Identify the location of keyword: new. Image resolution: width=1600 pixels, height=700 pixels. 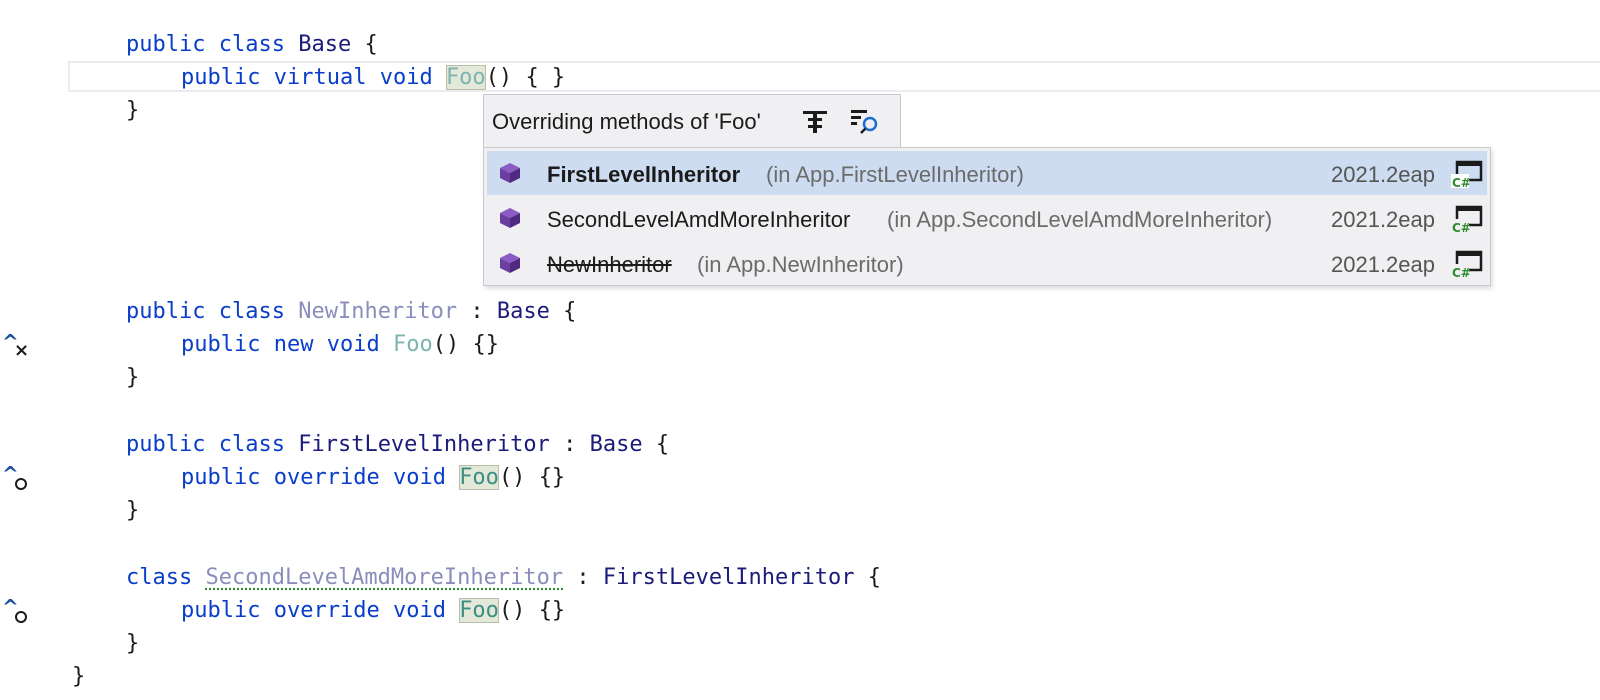
(293, 344).